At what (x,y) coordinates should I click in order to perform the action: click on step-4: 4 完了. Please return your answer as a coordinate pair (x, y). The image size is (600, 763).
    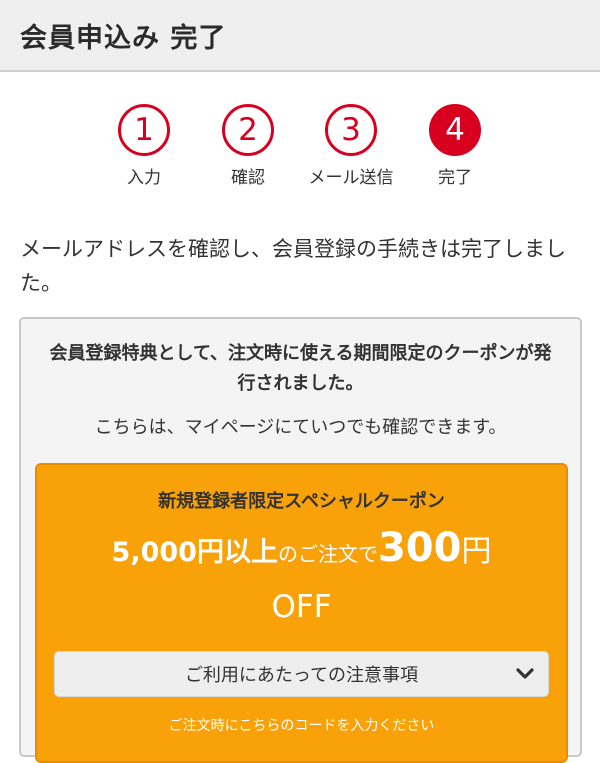
    Looking at the image, I should click on (455, 146).